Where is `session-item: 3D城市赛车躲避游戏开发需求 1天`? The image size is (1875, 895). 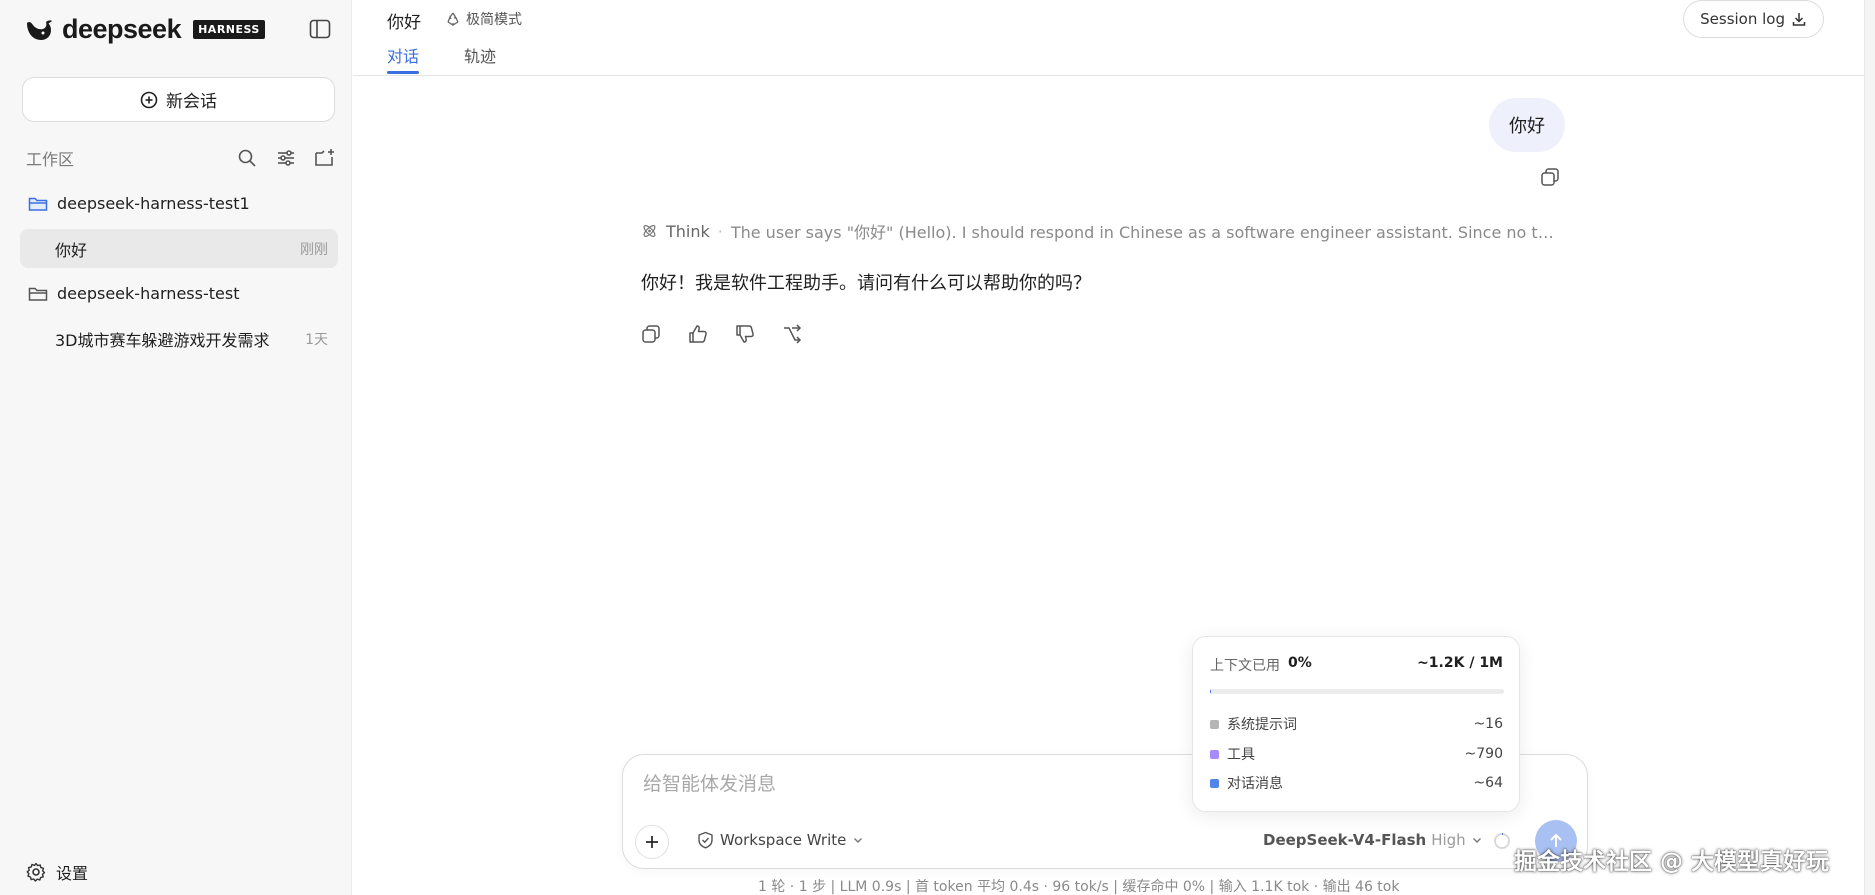
session-item: 3D城市赛车躲避游戏开发需求 1天 is located at coordinates (179, 338).